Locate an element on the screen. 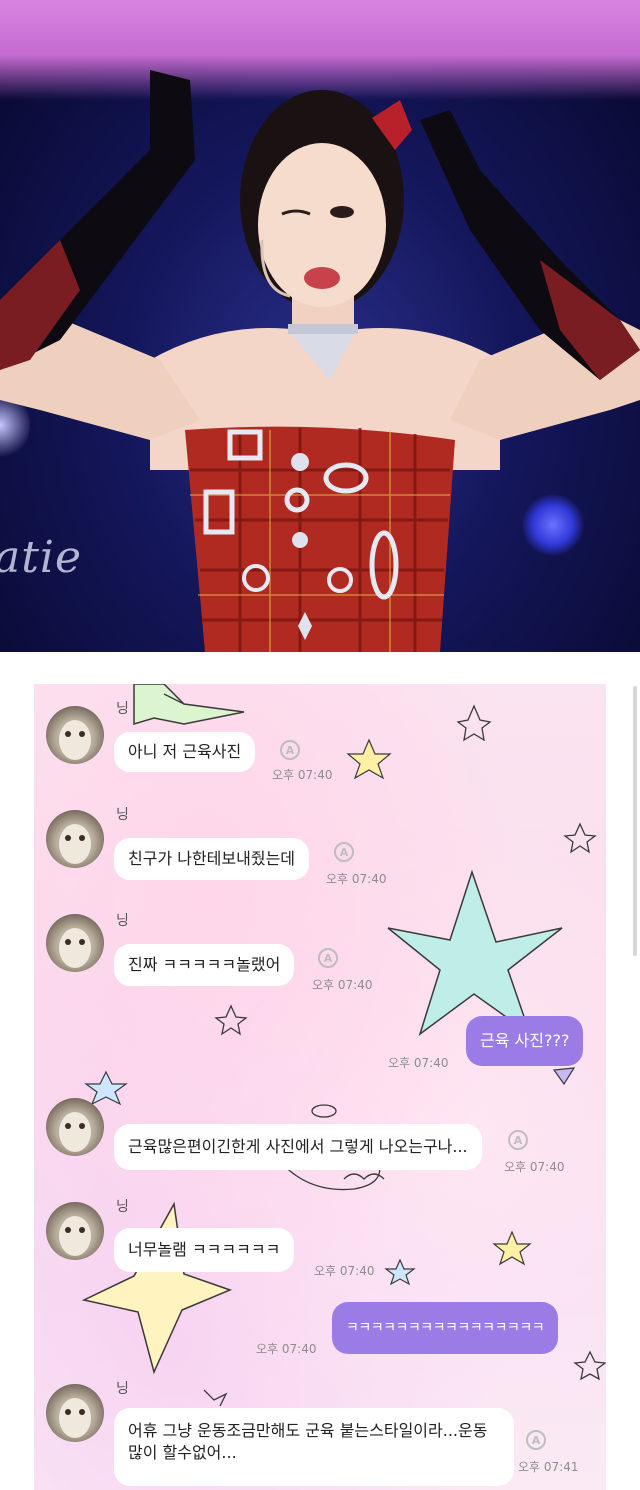  message-bubble: 아니 저 근육사진 is located at coordinates (185, 752).